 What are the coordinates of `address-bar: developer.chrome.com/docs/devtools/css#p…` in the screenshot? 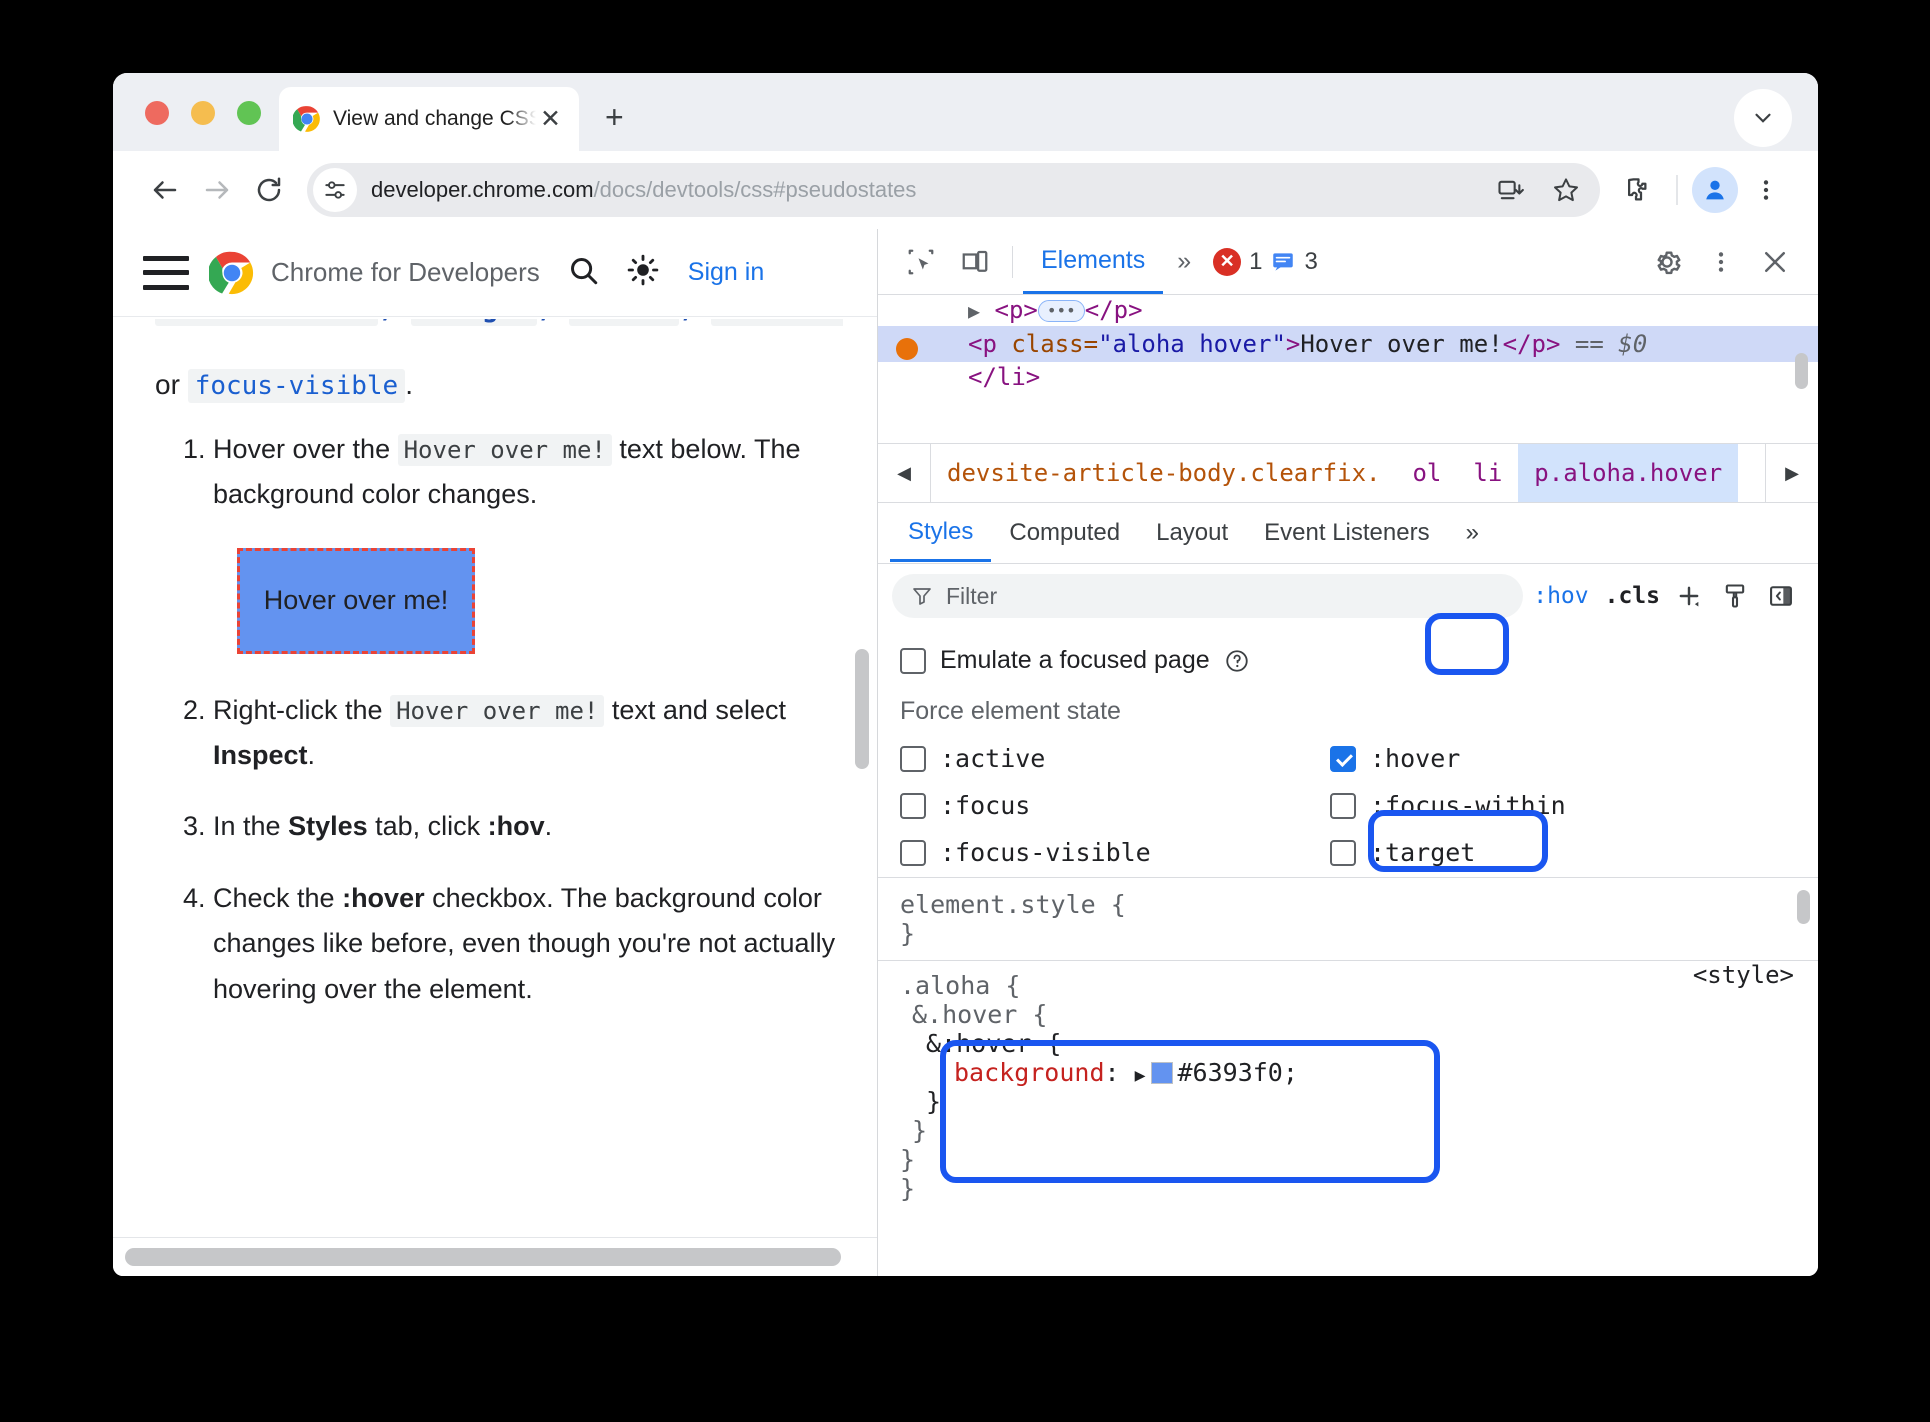 It's located at (953, 190).